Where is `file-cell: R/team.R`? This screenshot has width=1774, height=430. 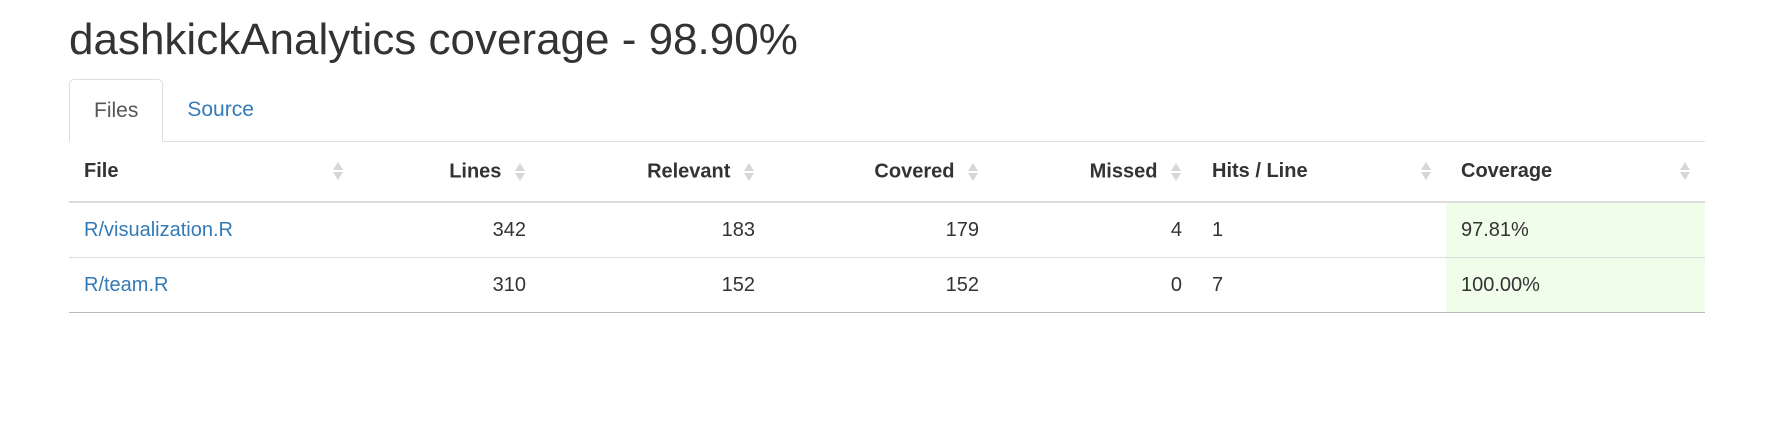
file-cell: R/team.R is located at coordinates (213, 285).